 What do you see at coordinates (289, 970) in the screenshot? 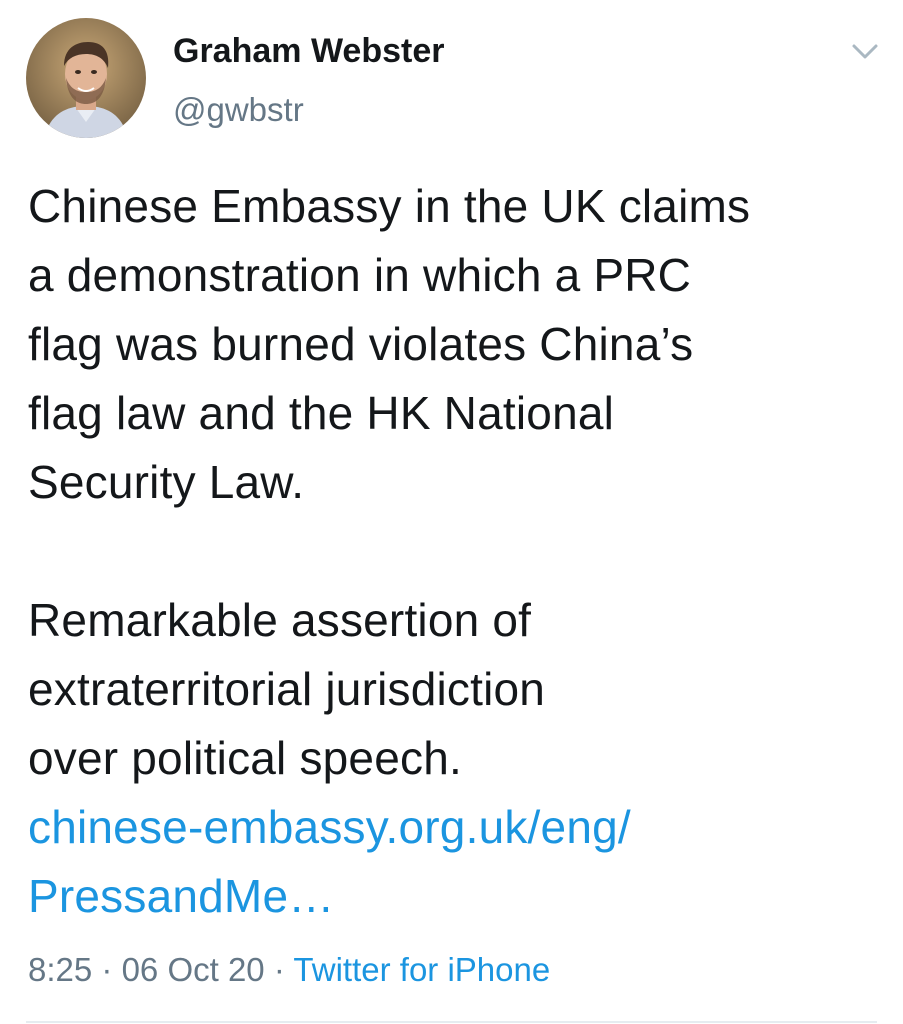
I see `tweet-meta: 8:25 · 06 Oct 20 · Twitter for iPhone` at bounding box center [289, 970].